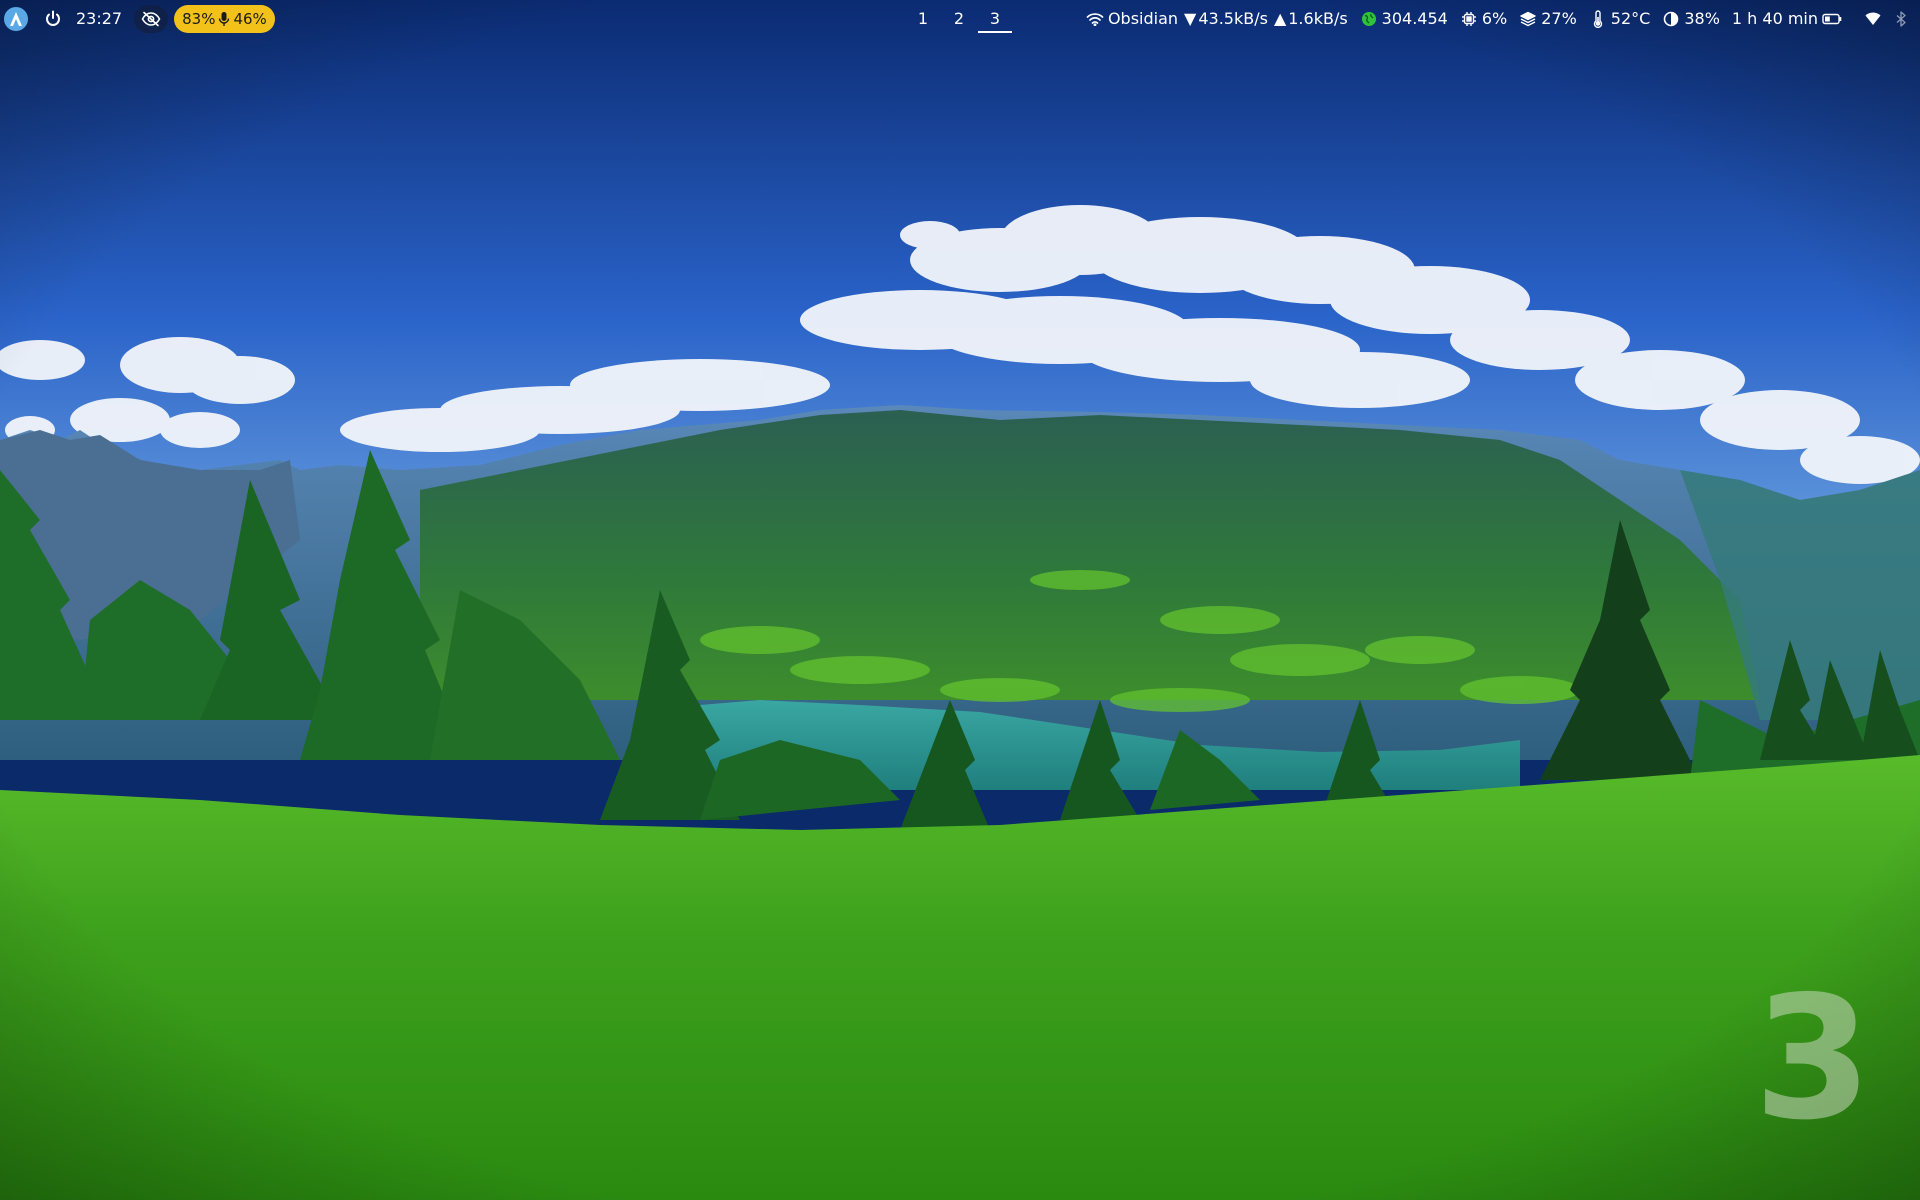 This screenshot has height=1200, width=1920. What do you see at coordinates (1318, 18) in the screenshot?
I see `upload-rate: 1.6kB/s` at bounding box center [1318, 18].